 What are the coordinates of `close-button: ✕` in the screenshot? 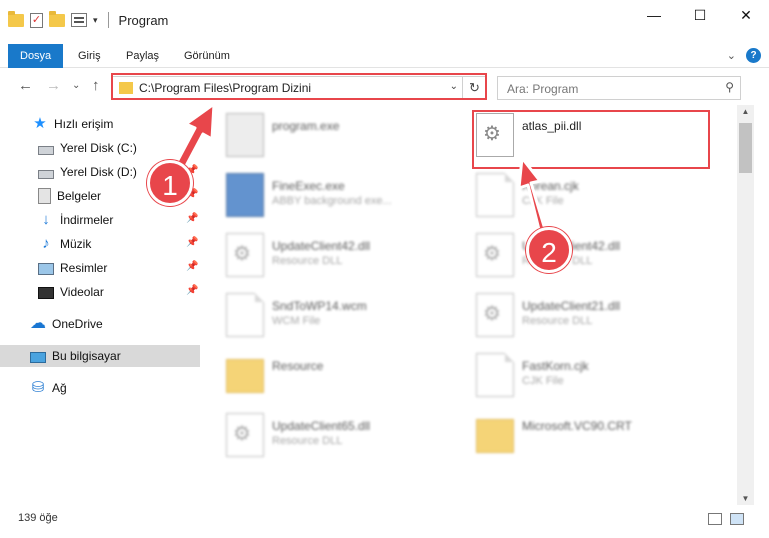 It's located at (746, 15).